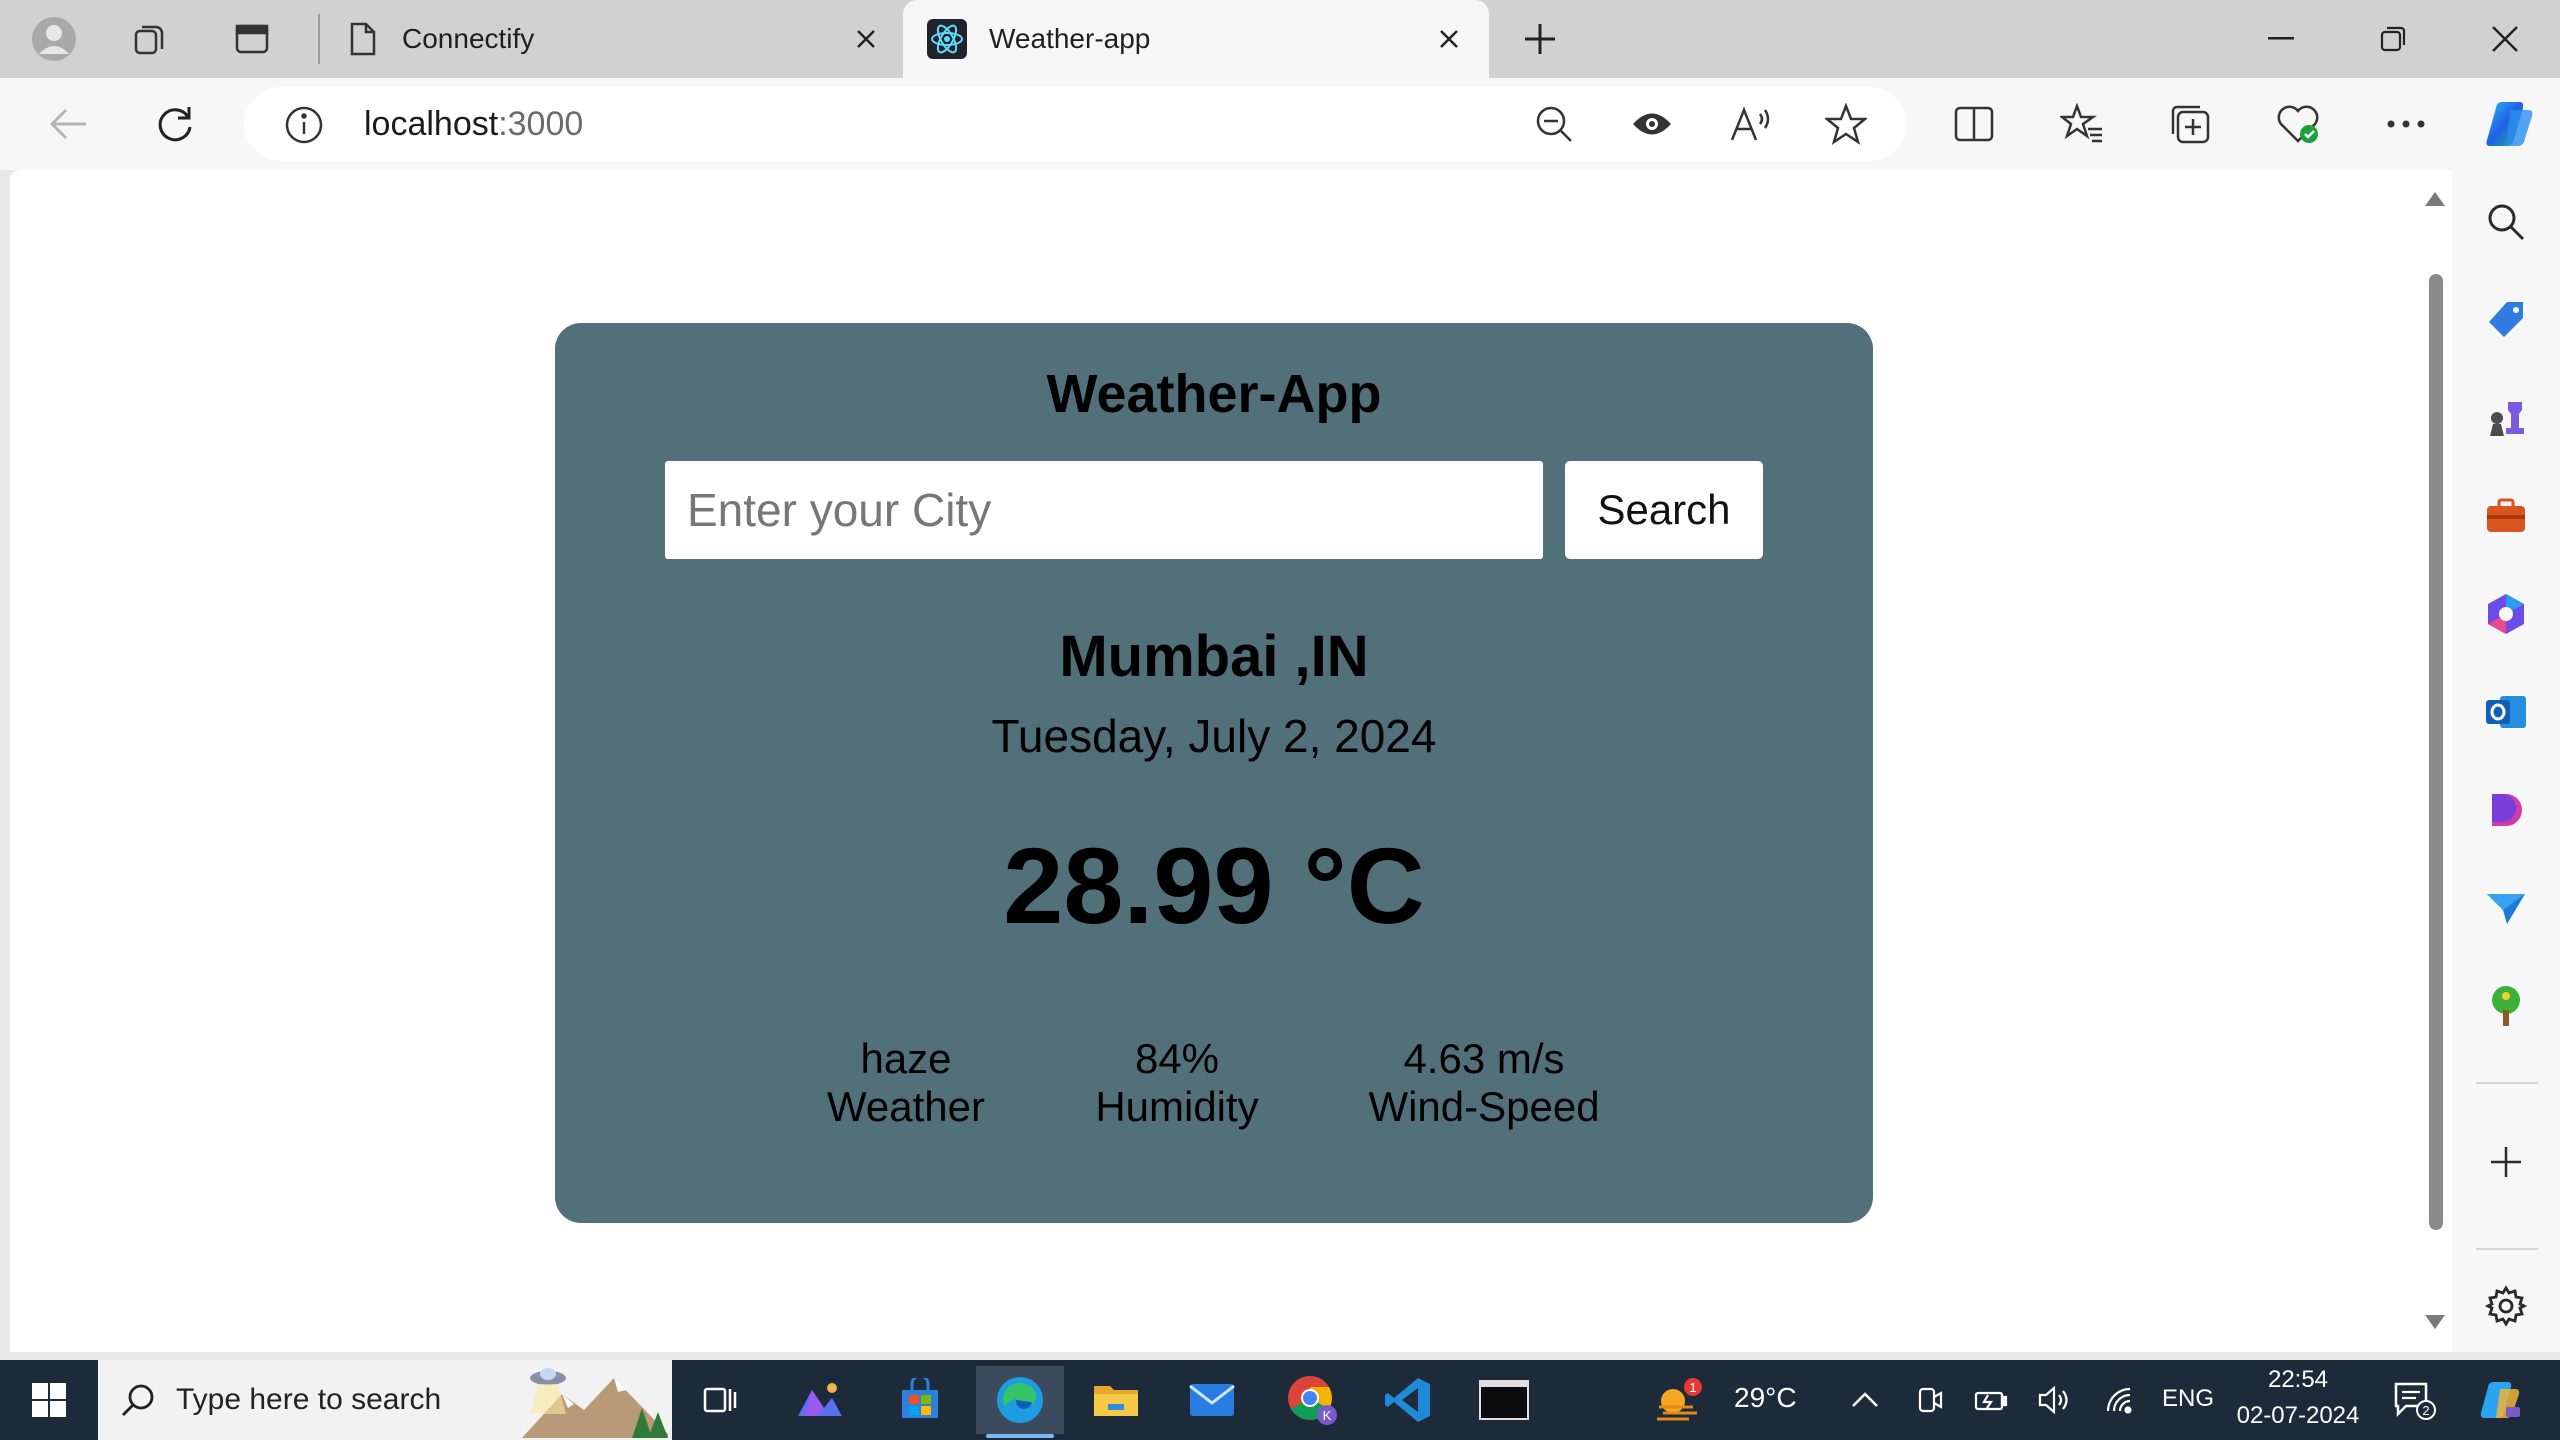  I want to click on current-date: Tuesday, July 2, 2024, so click(1214, 736).